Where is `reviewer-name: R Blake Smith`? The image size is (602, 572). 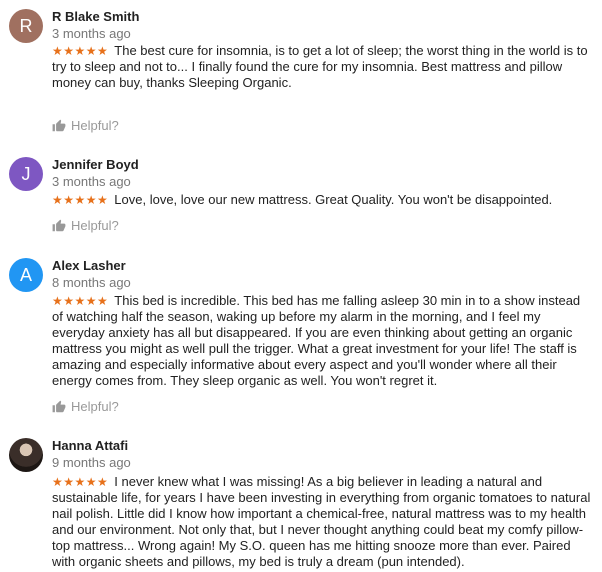 reviewer-name: R Blake Smith is located at coordinates (95, 17).